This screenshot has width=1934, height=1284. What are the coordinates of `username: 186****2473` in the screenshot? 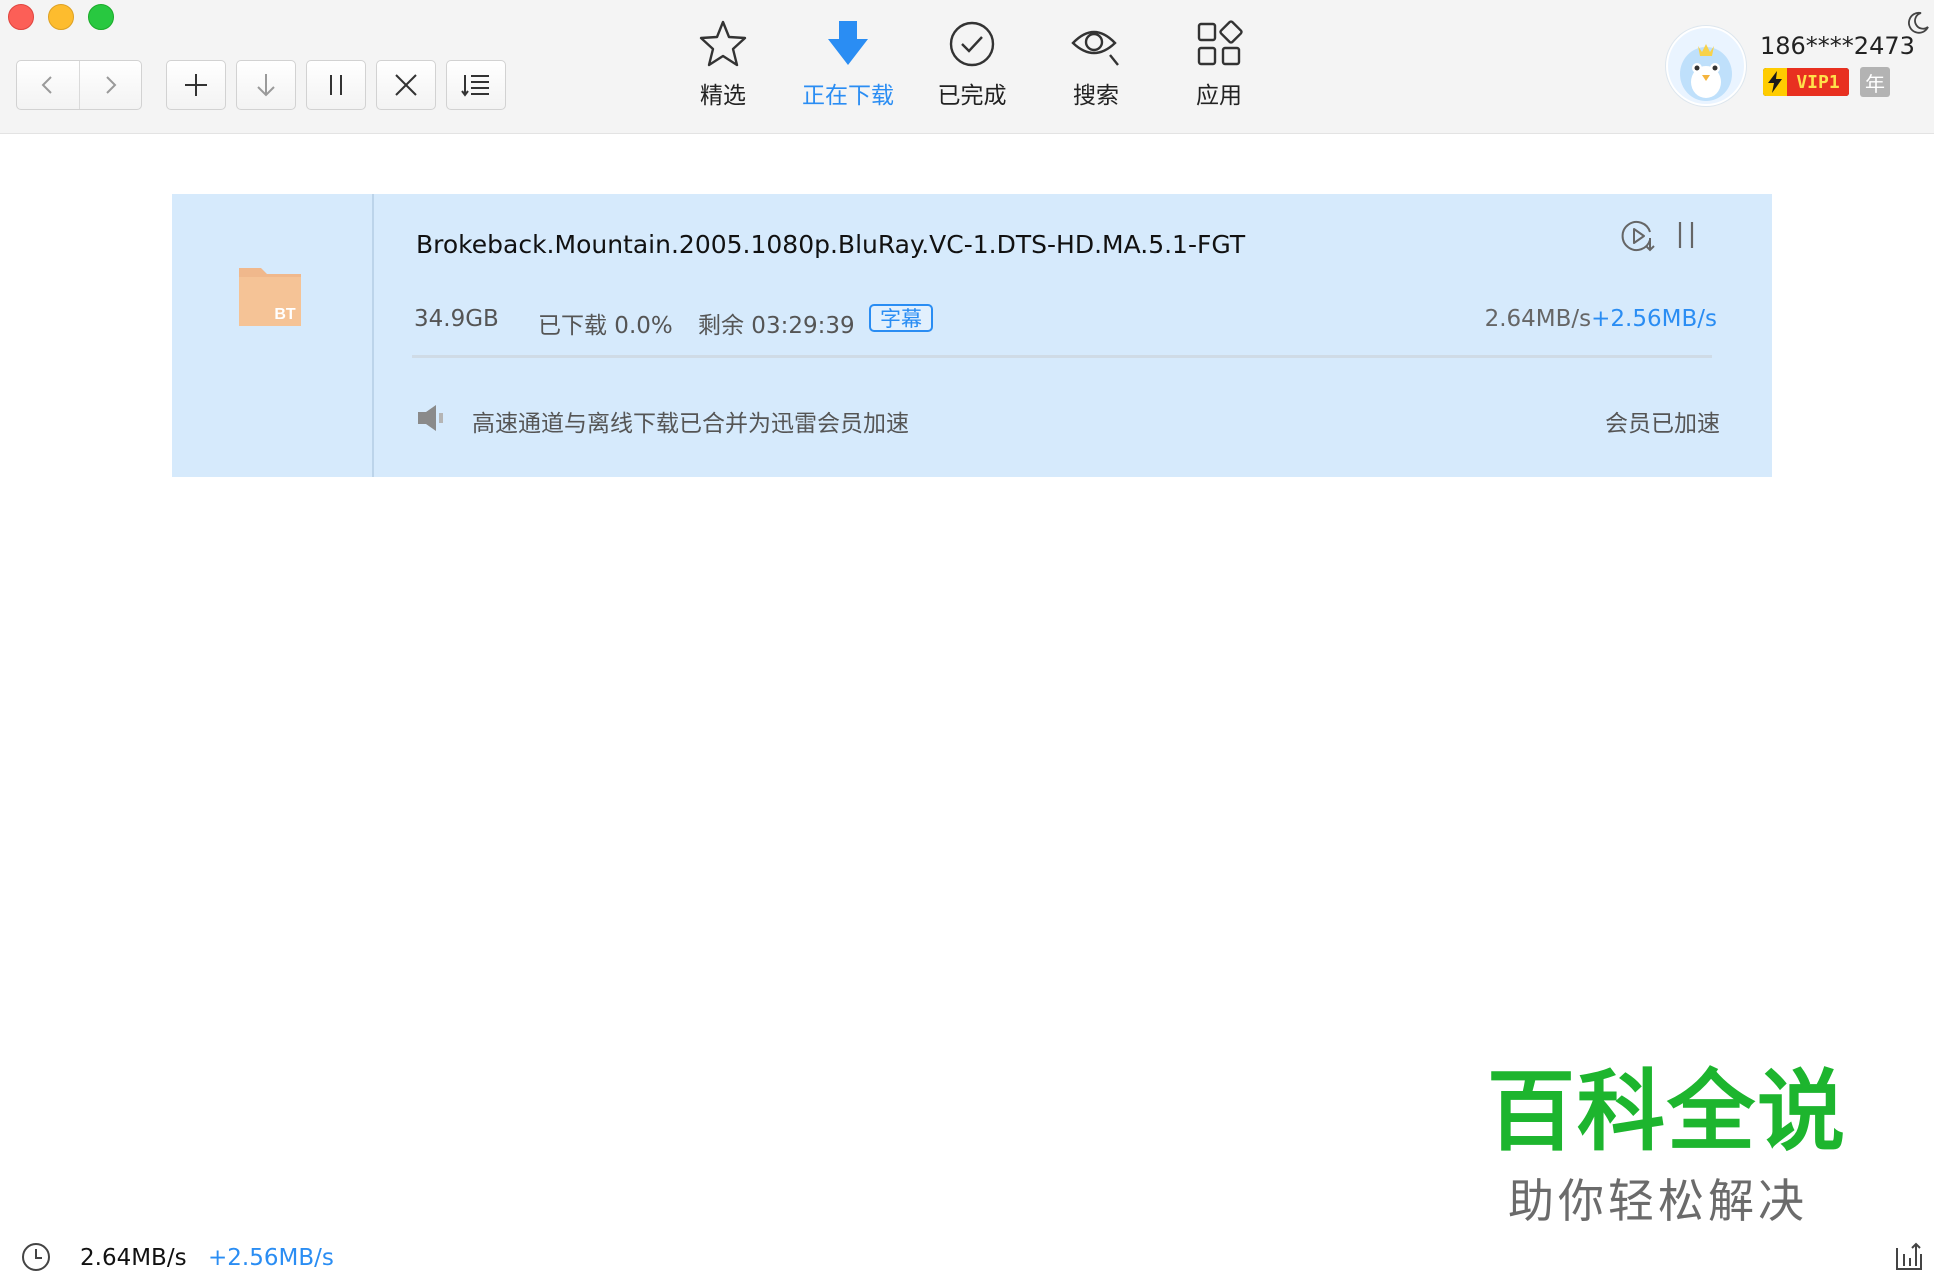 It's located at (1837, 46).